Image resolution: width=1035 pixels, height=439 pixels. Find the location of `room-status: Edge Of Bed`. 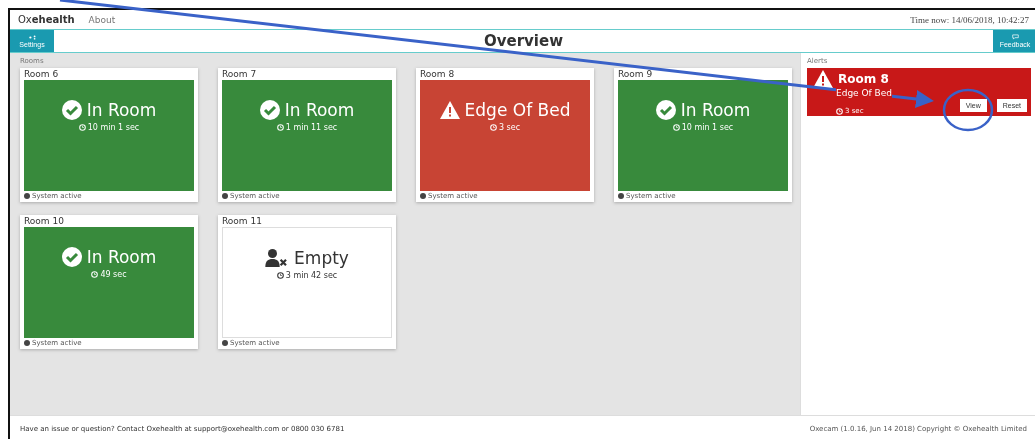

room-status: Edge Of Bed is located at coordinates (517, 110).